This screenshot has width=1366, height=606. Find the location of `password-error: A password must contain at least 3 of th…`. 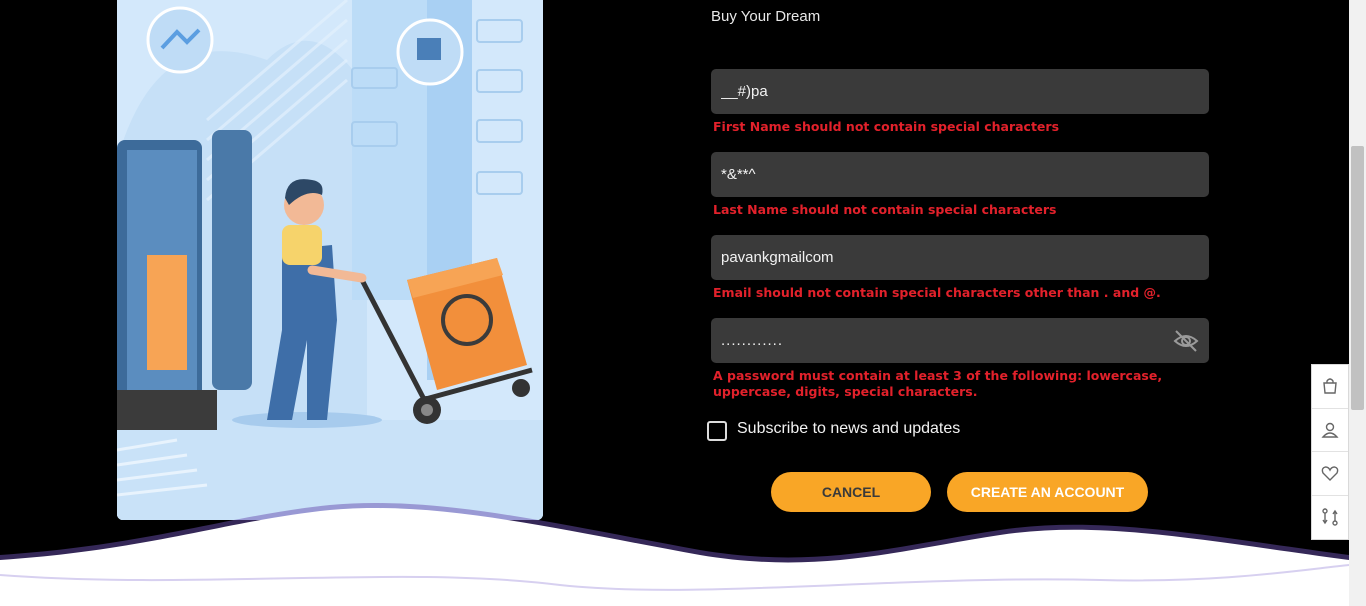

password-error: A password must contain at least 3 of th… is located at coordinates (938, 383).